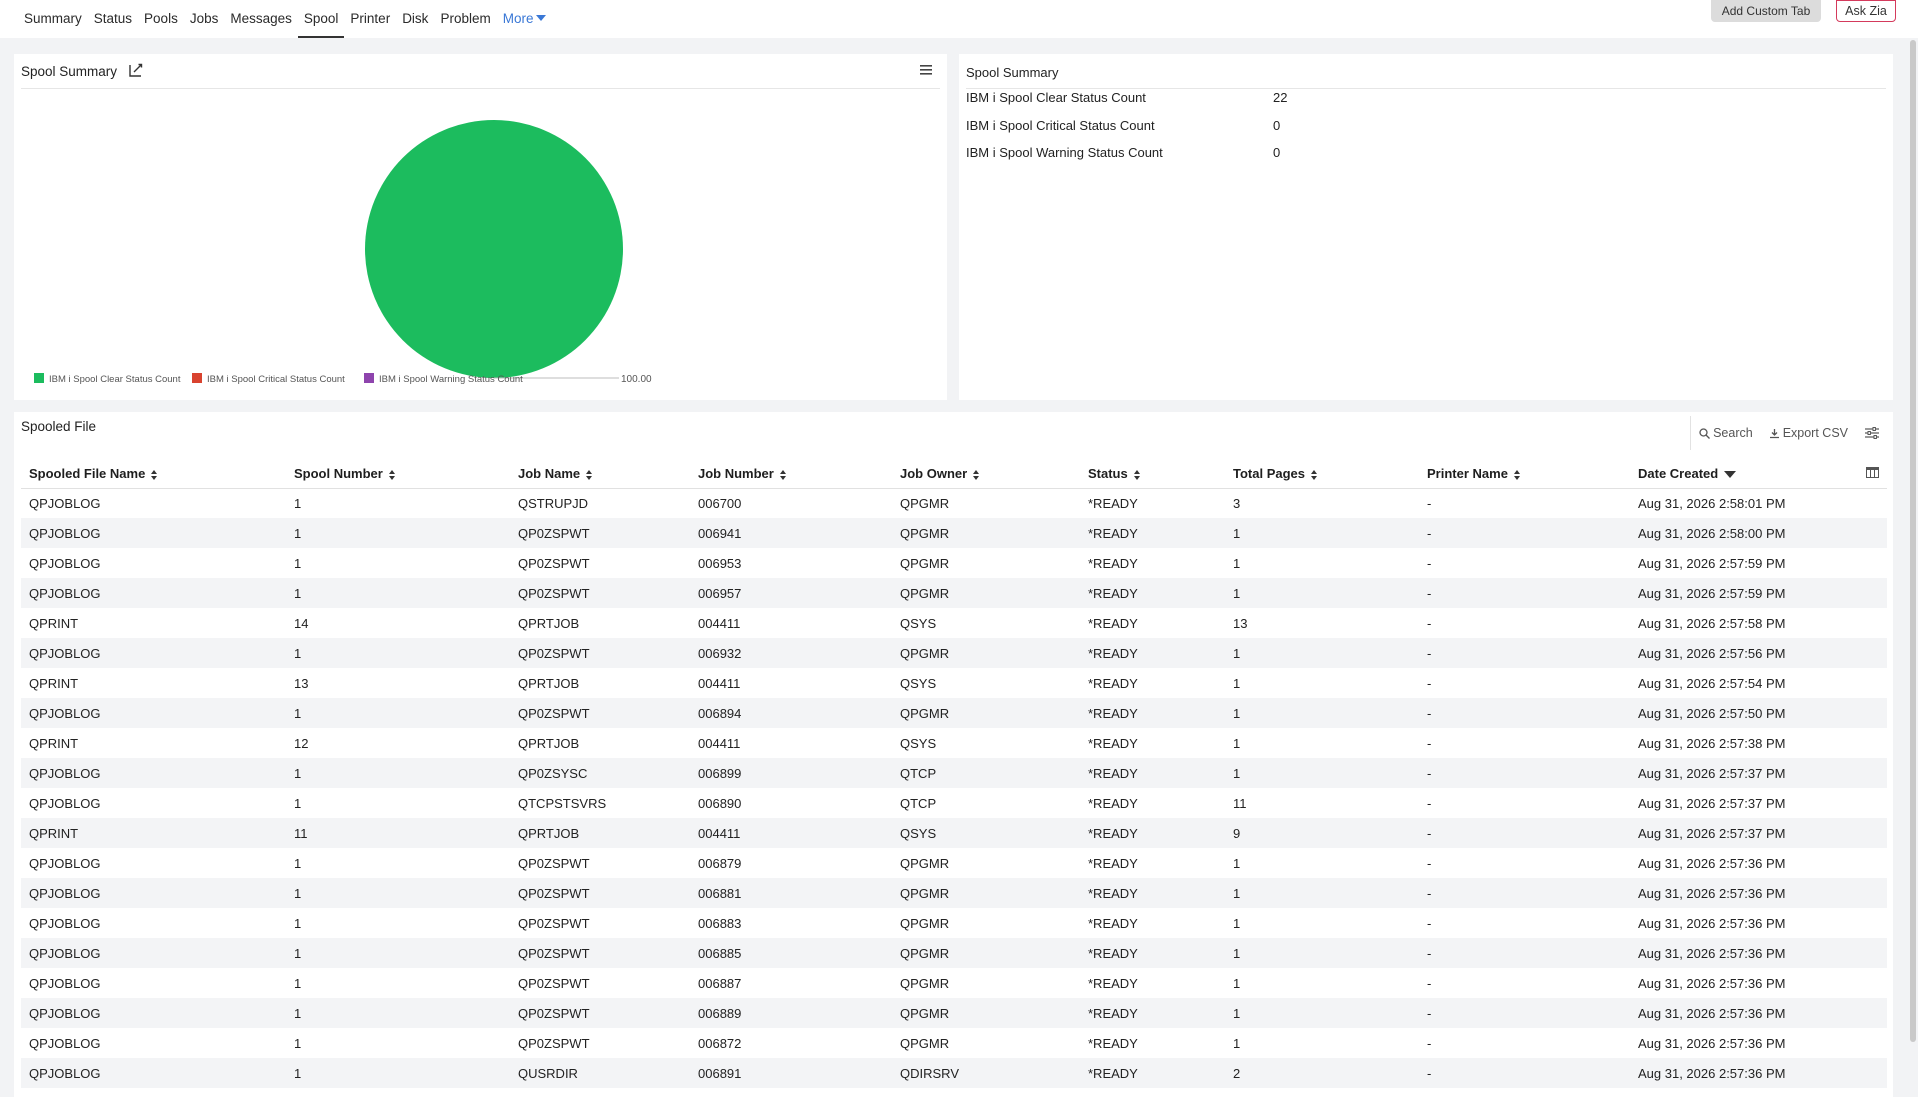 The height and width of the screenshot is (1097, 1918). Describe the element at coordinates (1913, 541) in the screenshot. I see `scrollbar-thumb` at that location.